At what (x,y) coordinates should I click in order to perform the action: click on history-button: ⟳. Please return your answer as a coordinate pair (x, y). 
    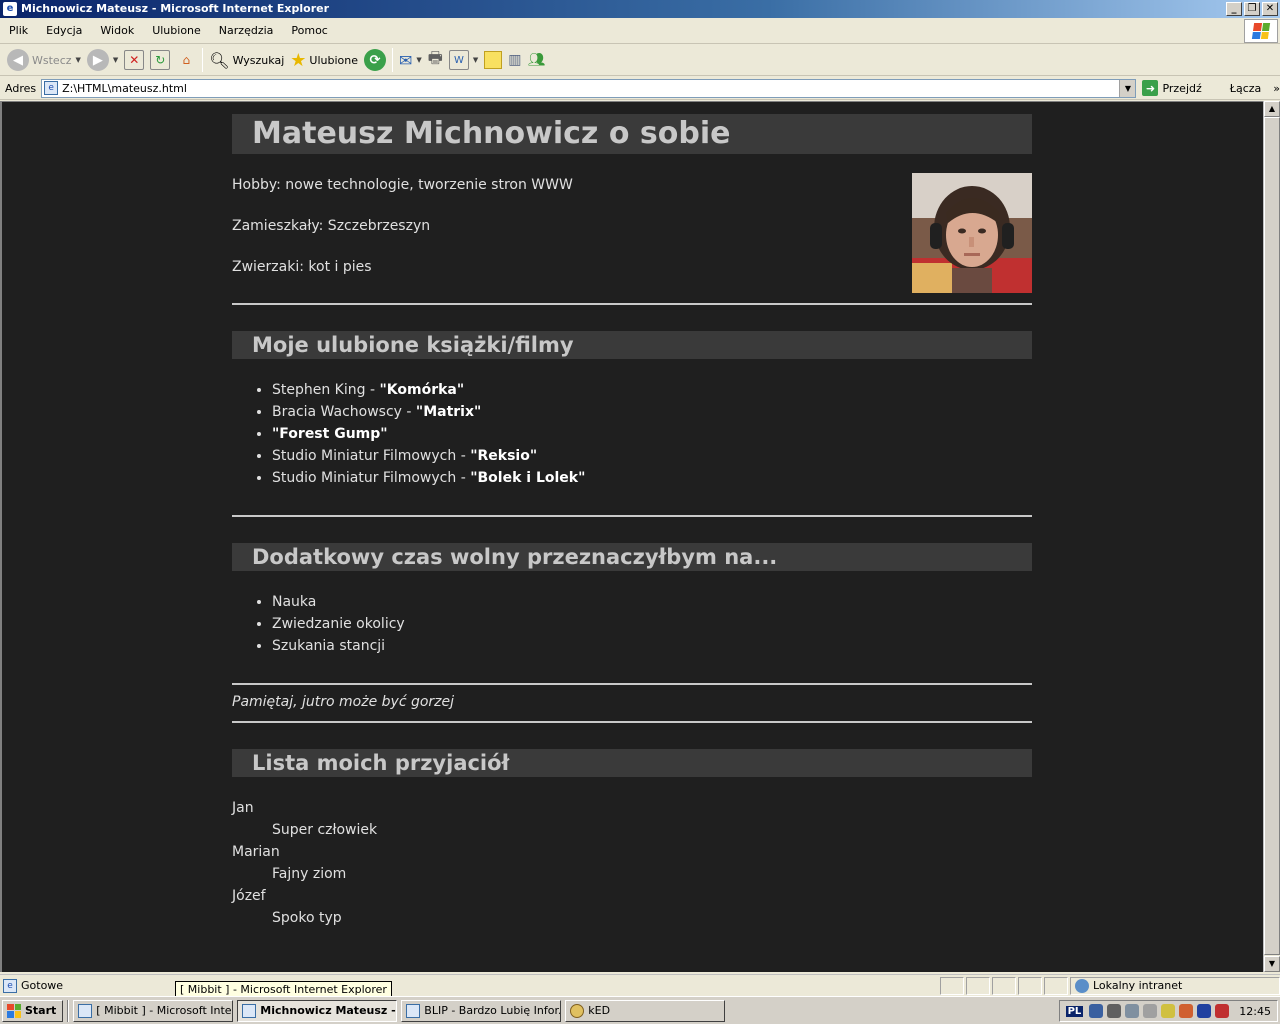
    Looking at the image, I should click on (375, 60).